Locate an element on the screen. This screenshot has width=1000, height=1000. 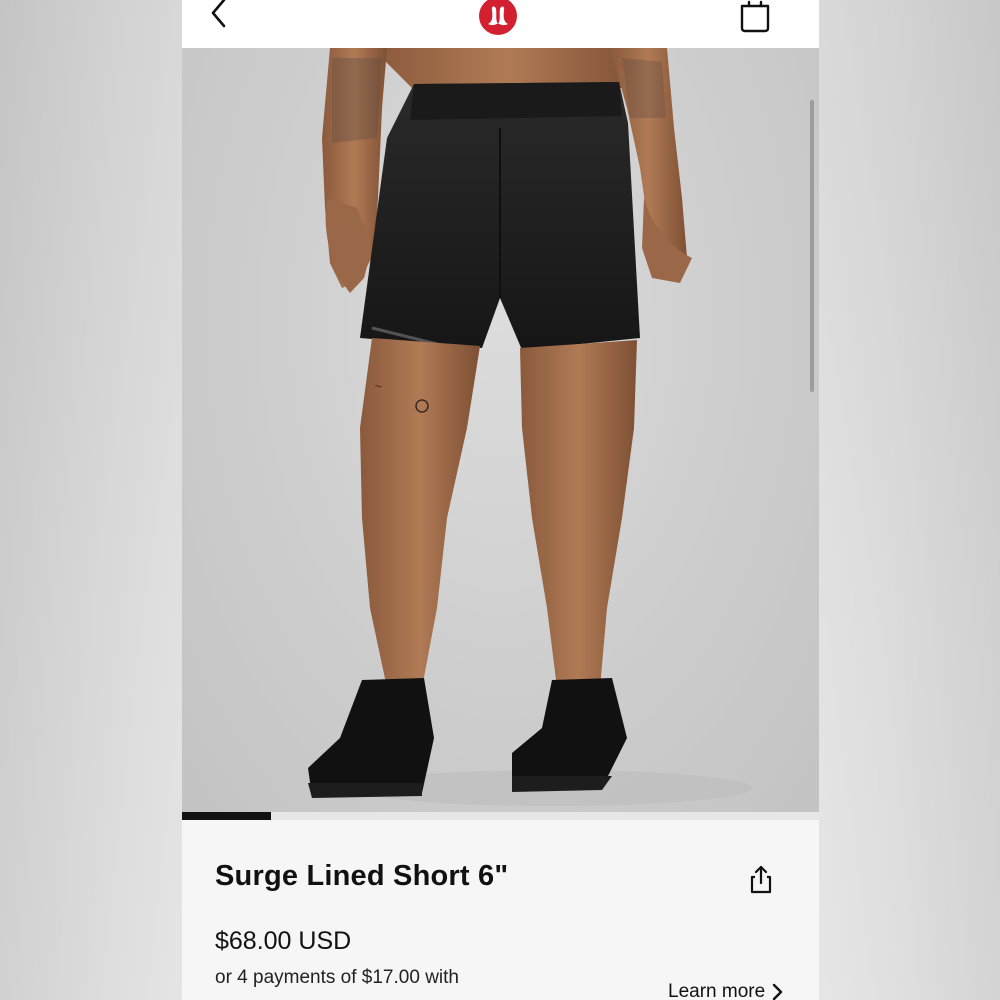
learn-more-label: Learn more is located at coordinates (717, 990).